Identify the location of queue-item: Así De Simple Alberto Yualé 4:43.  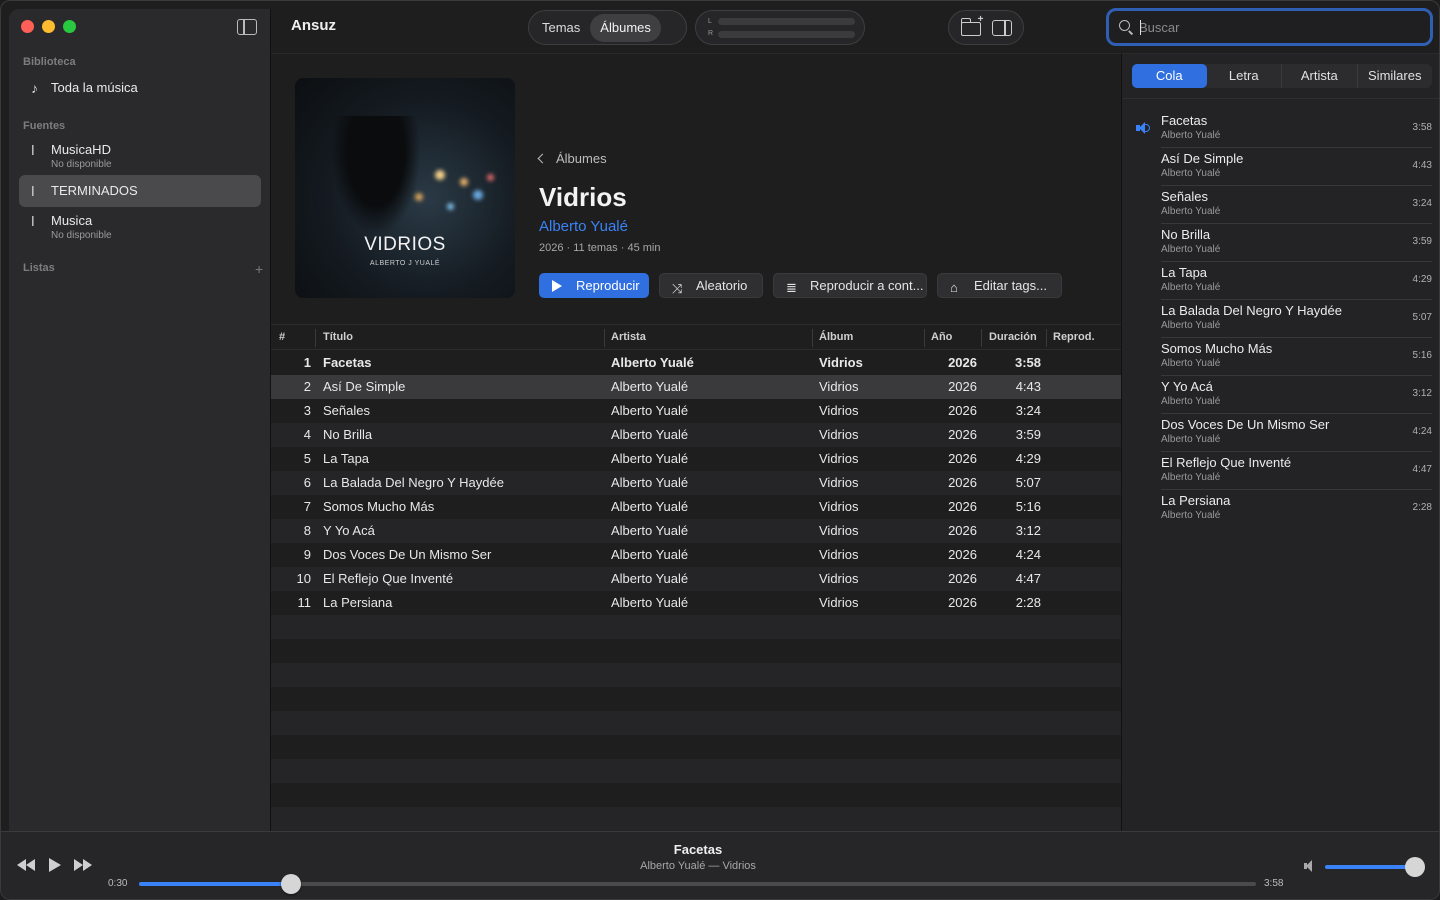
(1280, 167).